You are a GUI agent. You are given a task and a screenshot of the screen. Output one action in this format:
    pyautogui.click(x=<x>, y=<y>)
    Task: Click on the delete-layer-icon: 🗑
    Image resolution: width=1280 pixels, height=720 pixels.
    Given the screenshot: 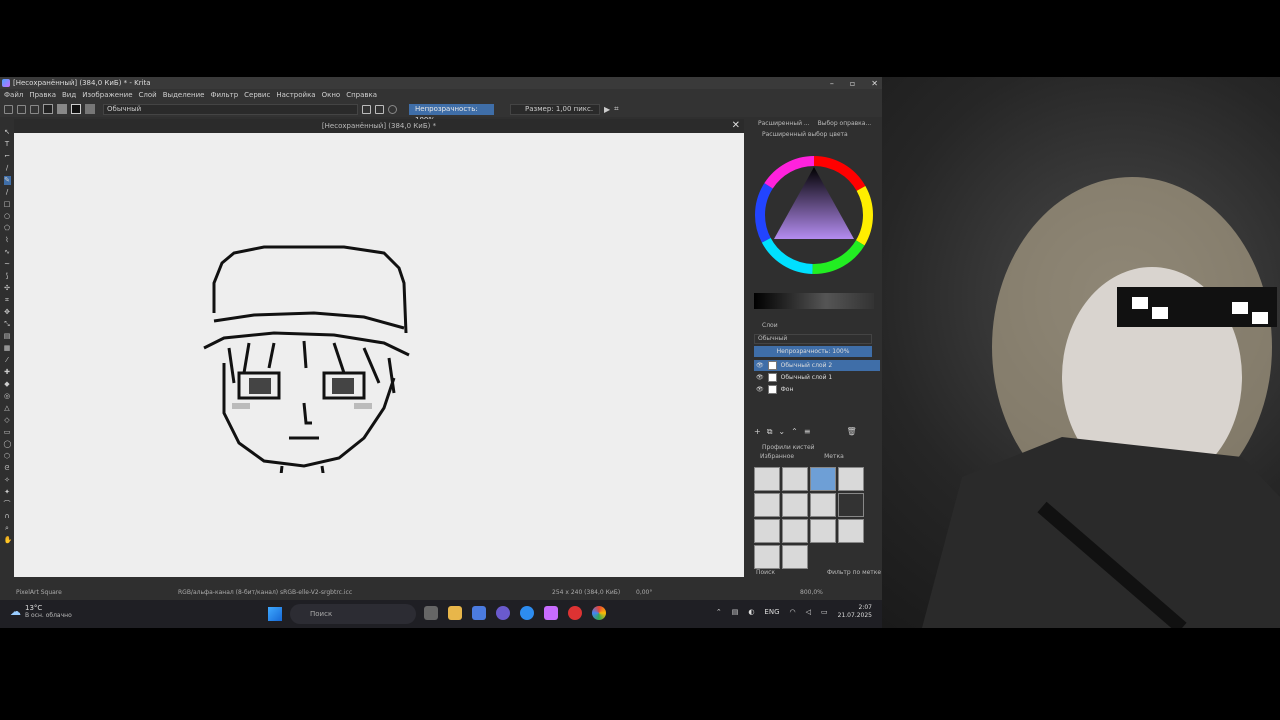 What is the action you would take?
    pyautogui.click(x=852, y=432)
    